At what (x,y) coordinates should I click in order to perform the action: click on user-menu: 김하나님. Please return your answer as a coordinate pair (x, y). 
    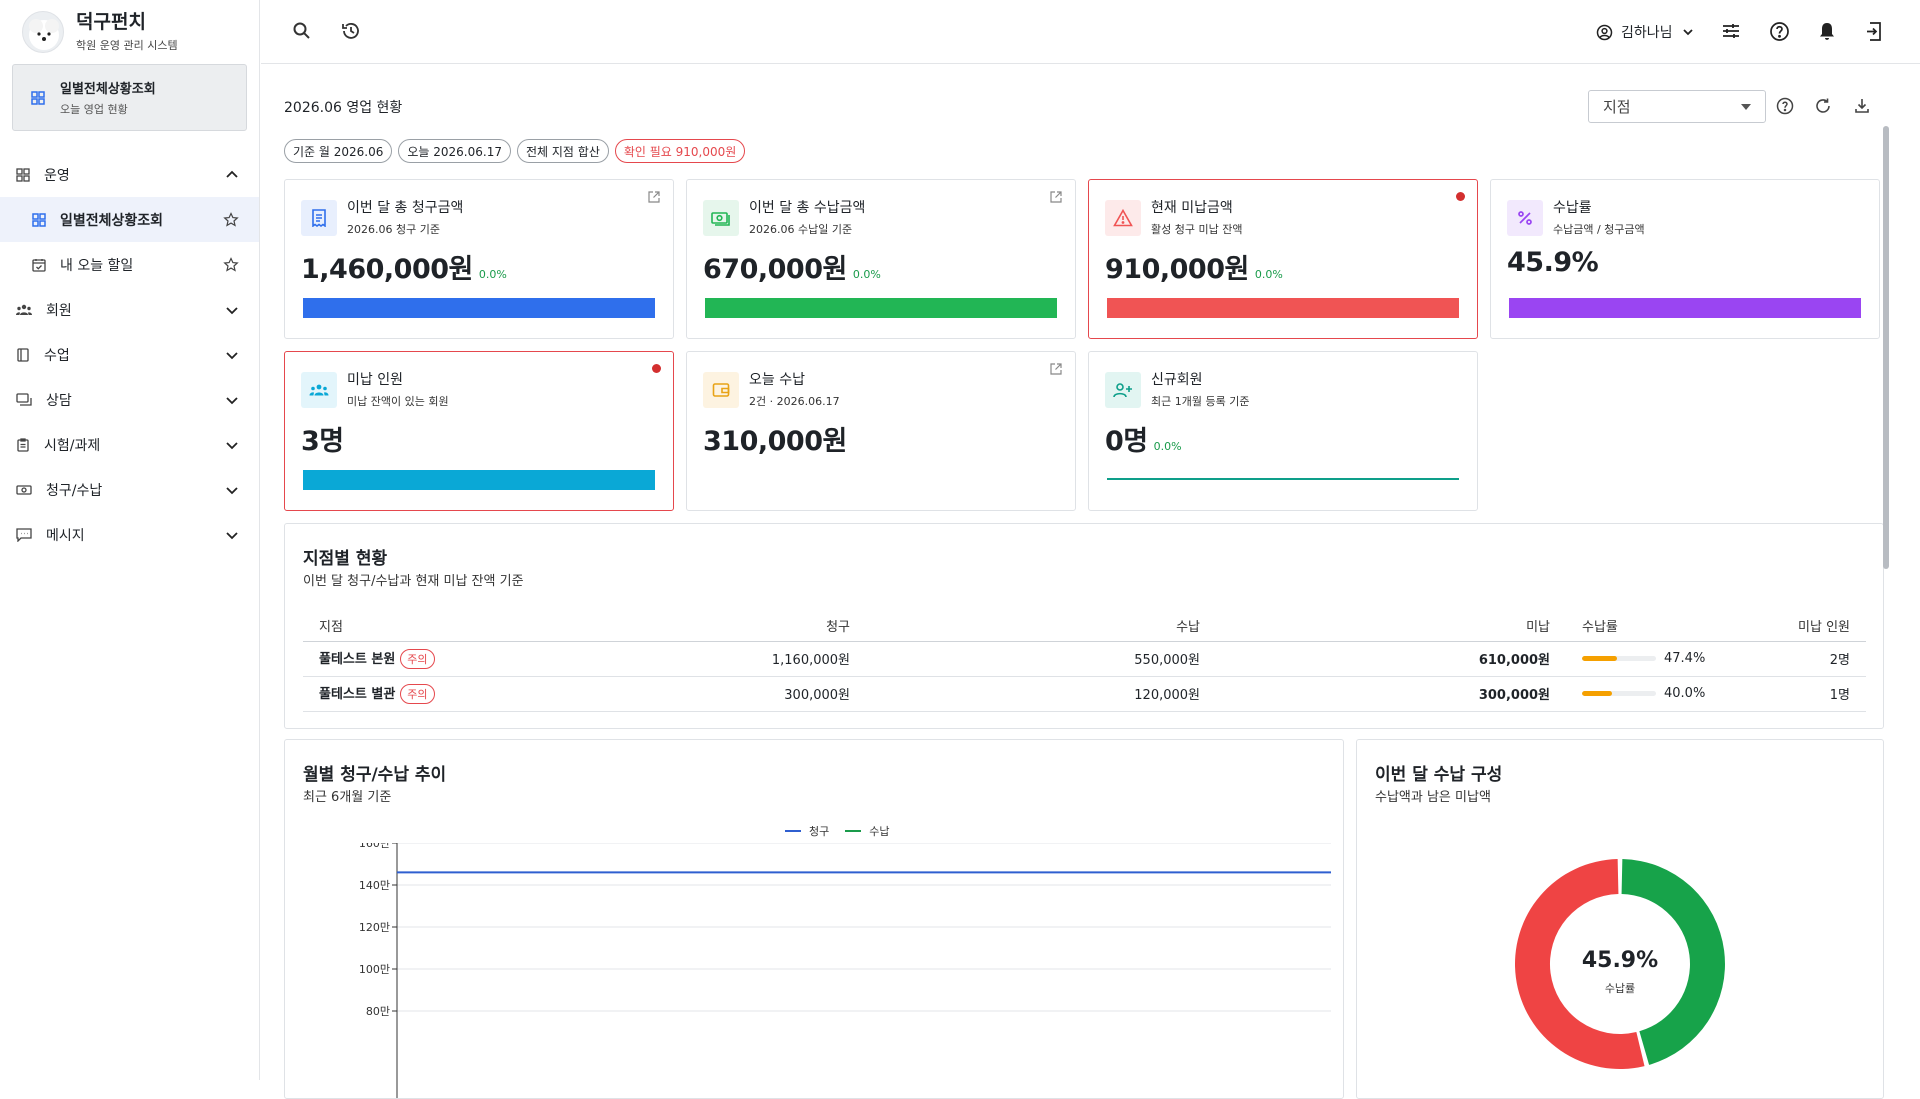
    Looking at the image, I should click on (1645, 32).